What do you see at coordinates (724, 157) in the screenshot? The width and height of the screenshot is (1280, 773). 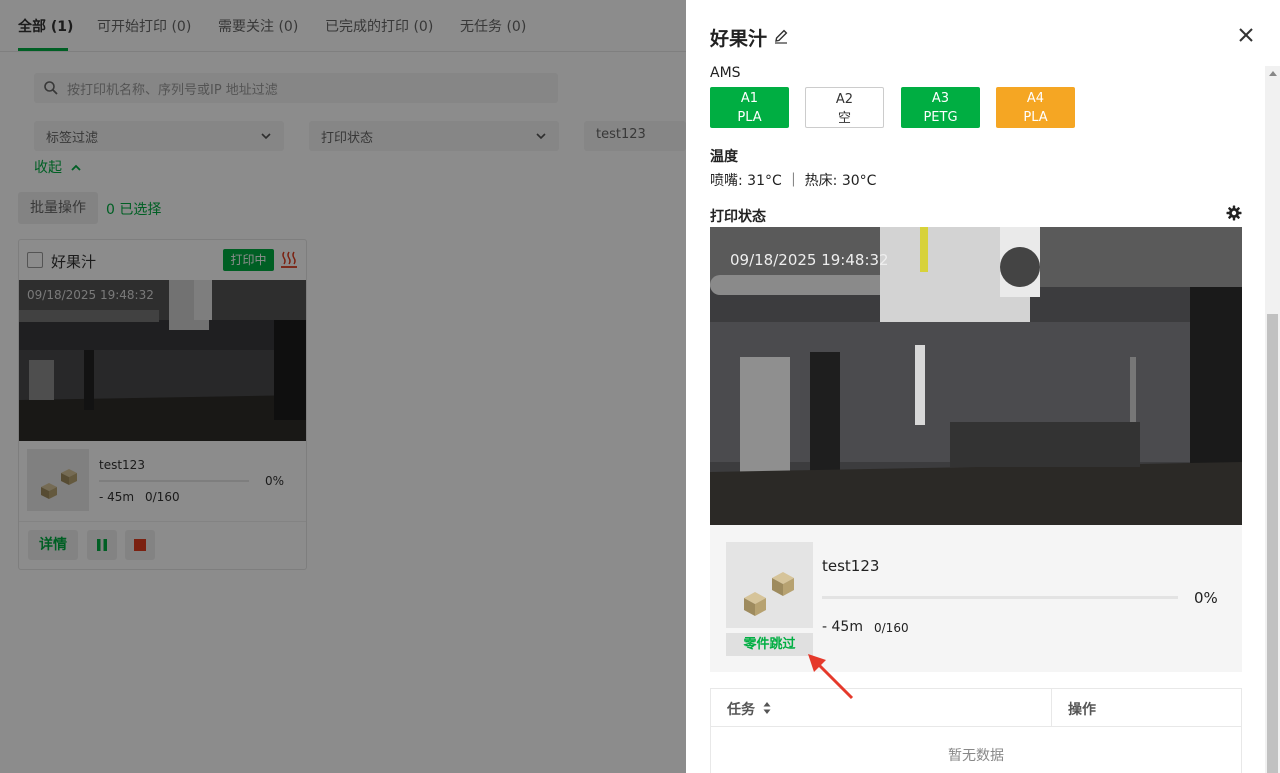 I see `temperature-label: 温度` at bounding box center [724, 157].